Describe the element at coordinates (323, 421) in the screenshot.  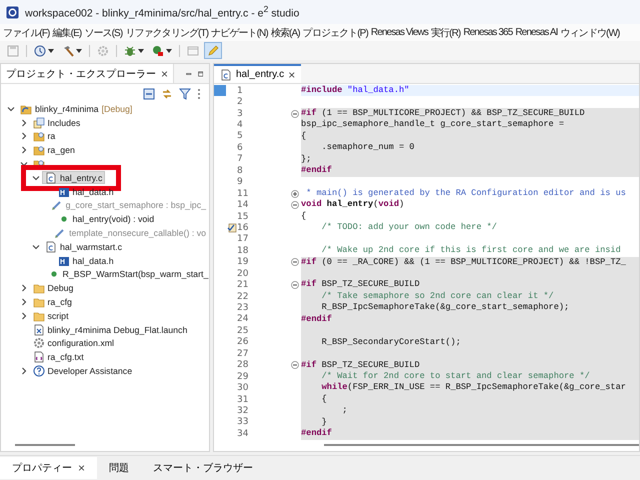
I see `code-line: }` at that location.